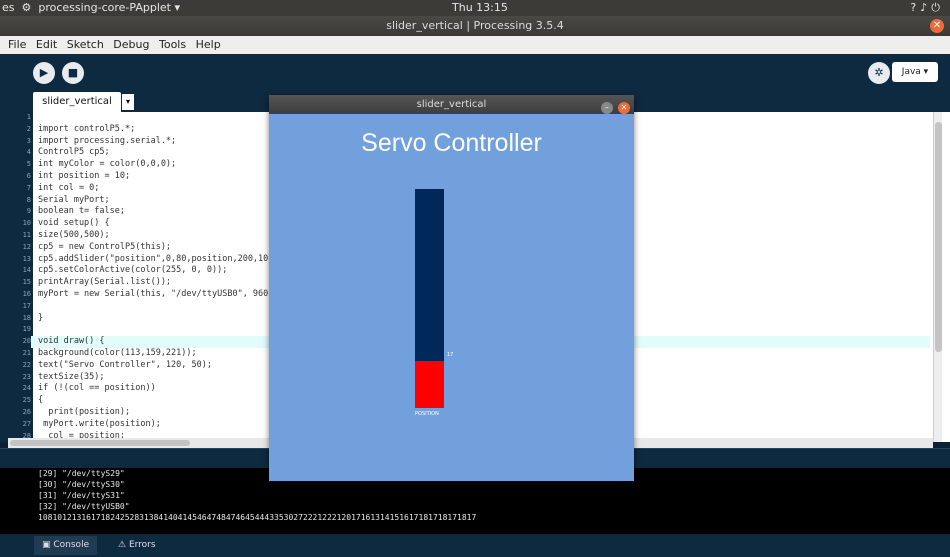  Describe the element at coordinates (74, 199) in the screenshot. I see `code-text: Serial myPort;` at that location.